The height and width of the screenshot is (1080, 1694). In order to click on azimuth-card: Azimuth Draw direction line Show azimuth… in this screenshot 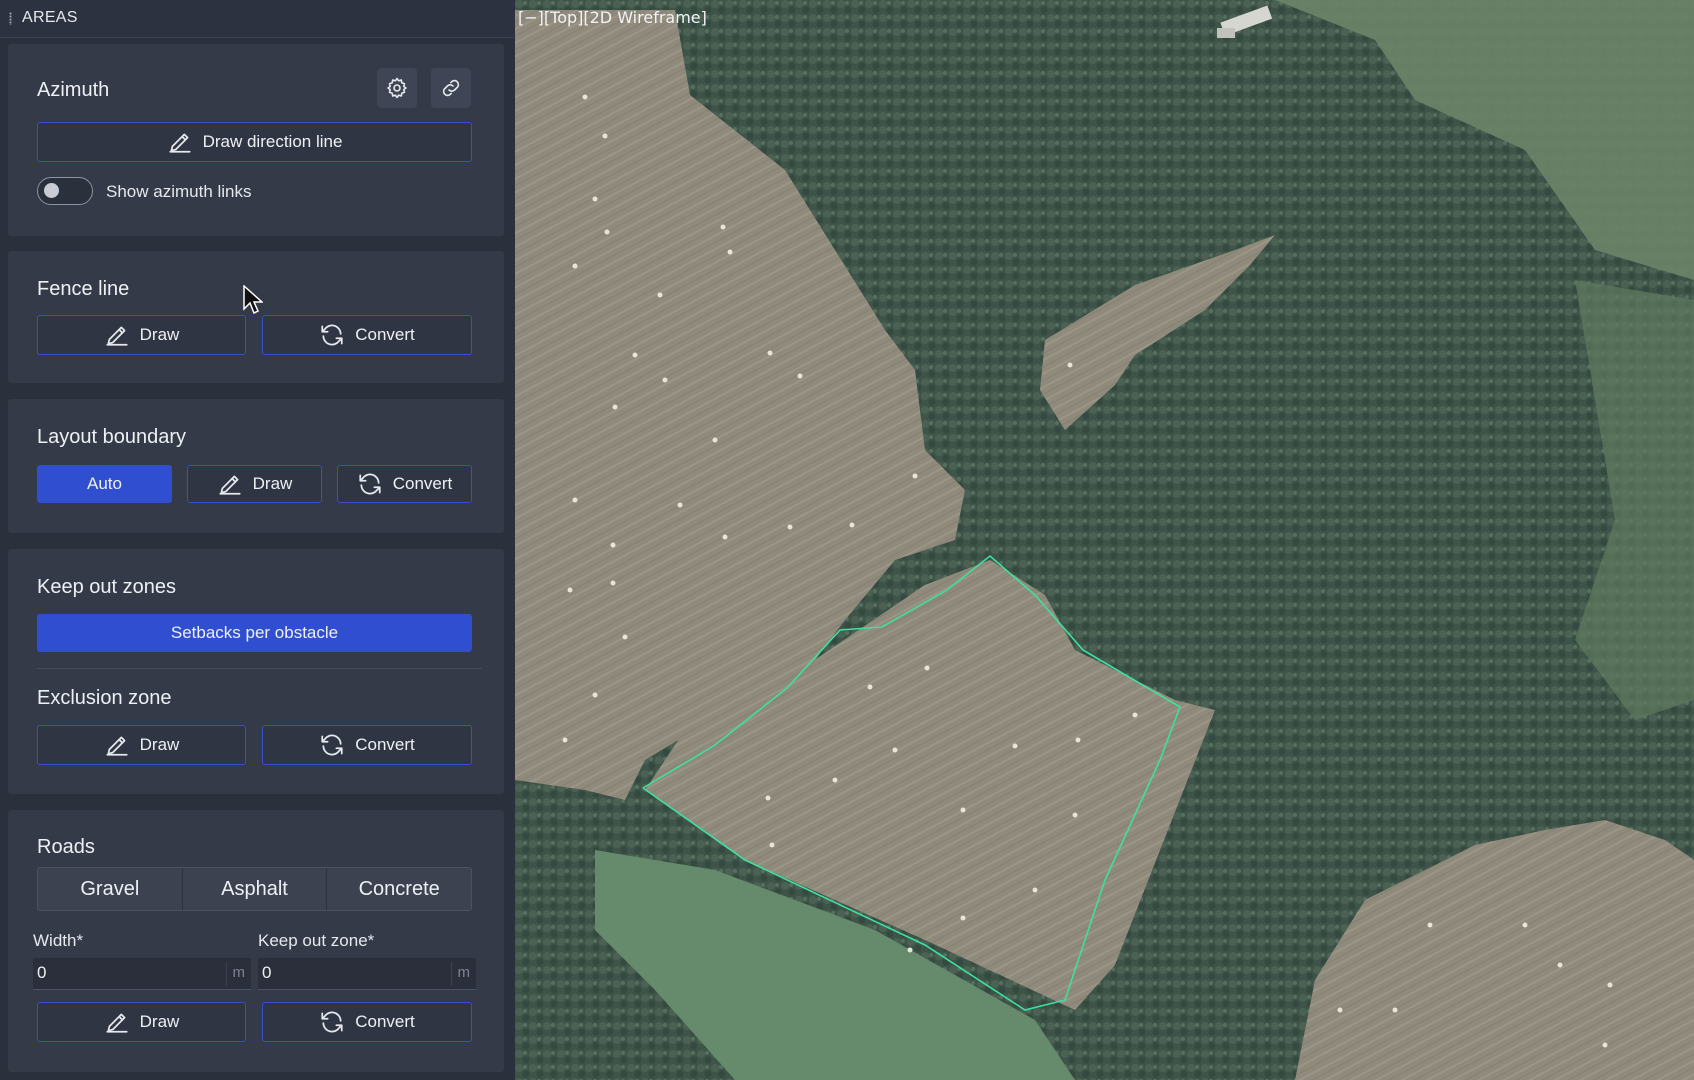, I will do `click(256, 140)`.